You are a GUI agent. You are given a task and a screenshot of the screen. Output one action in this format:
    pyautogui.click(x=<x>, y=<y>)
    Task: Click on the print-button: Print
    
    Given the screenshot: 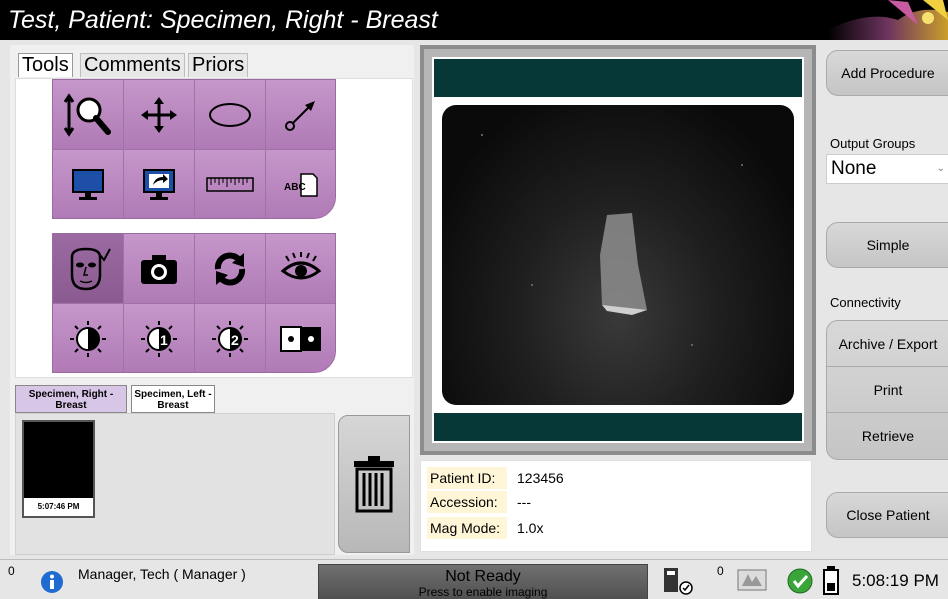 What is the action you would take?
    pyautogui.click(x=887, y=390)
    